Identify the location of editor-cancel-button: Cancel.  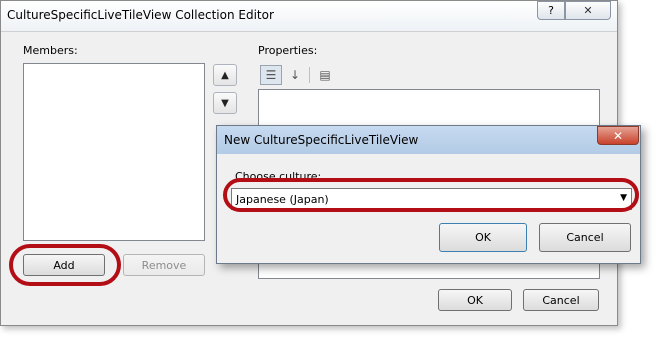
(561, 300).